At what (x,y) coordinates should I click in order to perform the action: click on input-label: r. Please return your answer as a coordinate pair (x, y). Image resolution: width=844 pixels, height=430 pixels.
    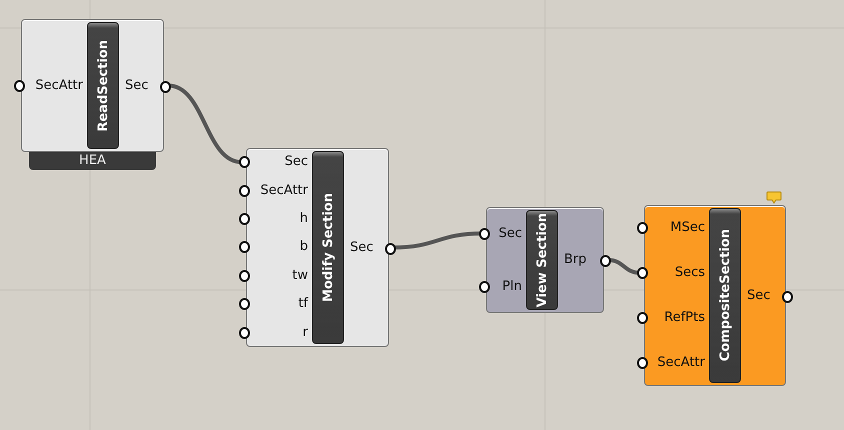
    Looking at the image, I should click on (305, 332).